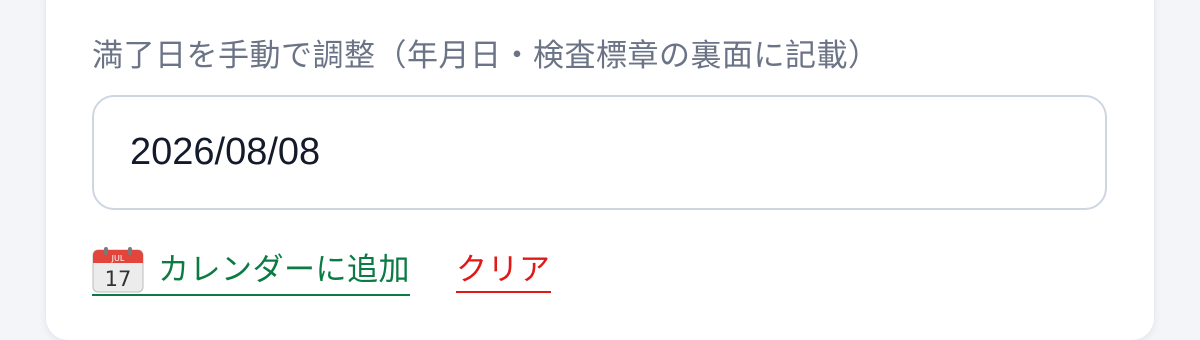  What do you see at coordinates (118, 279) in the screenshot?
I see `calendar-icon-day: 17` at bounding box center [118, 279].